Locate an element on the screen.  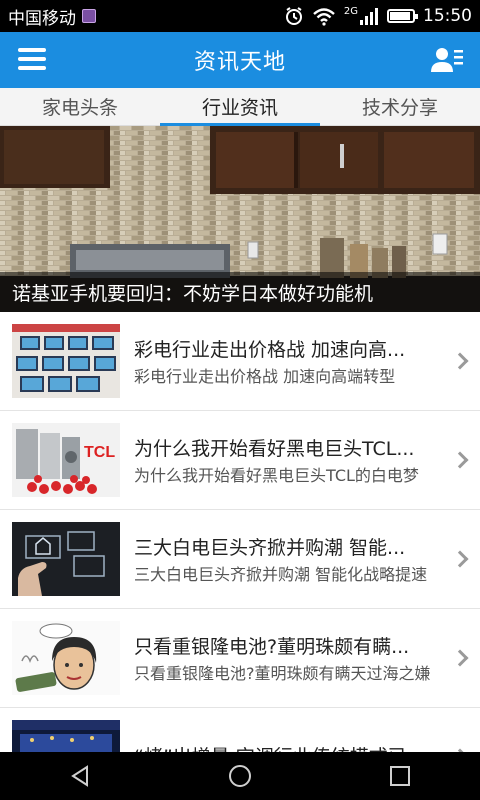
news-text: 彩电行业走出价格战 加速向高... 彩电行业走出价格战 加速向高端转型 is located at coordinates (284, 361).